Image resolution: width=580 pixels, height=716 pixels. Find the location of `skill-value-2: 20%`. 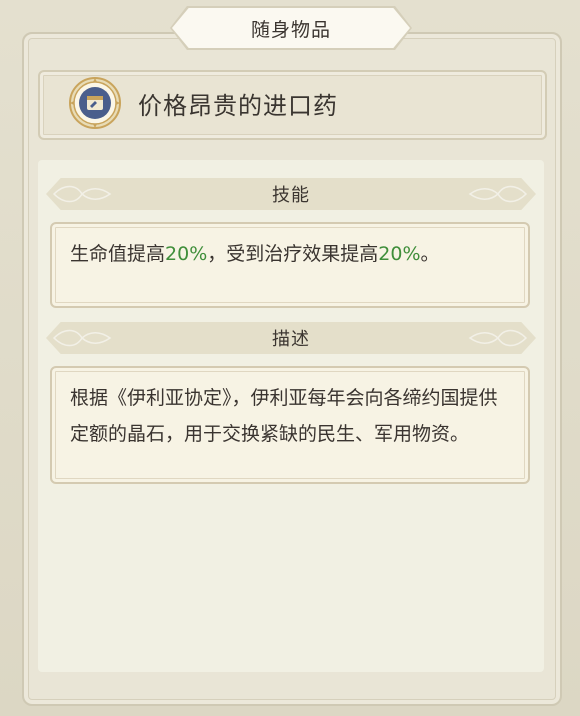

skill-value-2: 20% is located at coordinates (399, 254).